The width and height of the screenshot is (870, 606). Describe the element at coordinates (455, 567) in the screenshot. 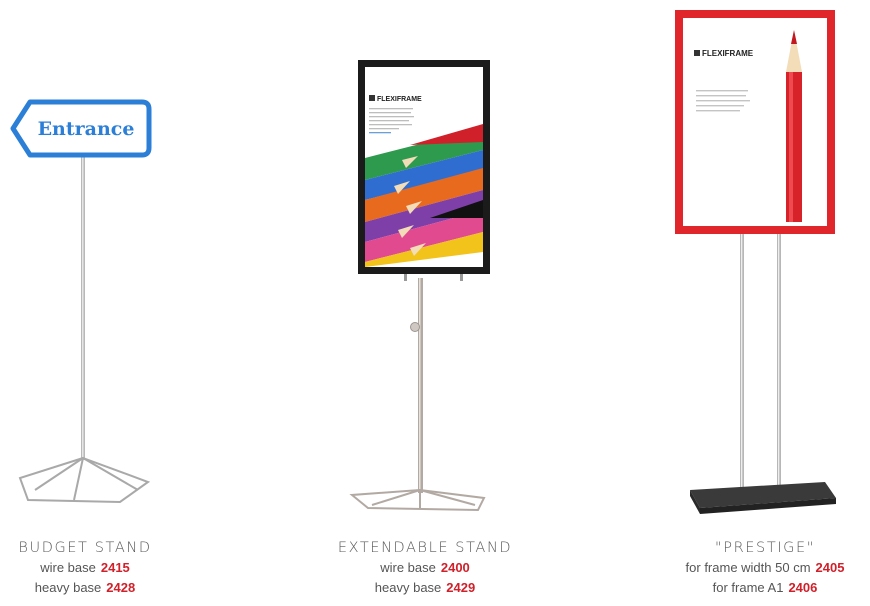

I see `product-code: 2400` at that location.